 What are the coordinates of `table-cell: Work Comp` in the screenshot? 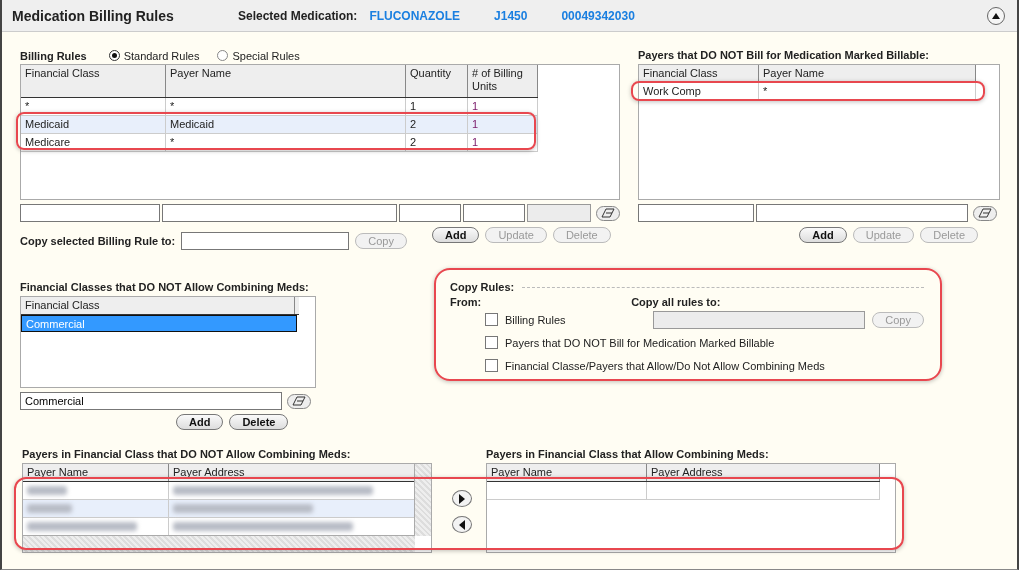 It's located at (699, 91).